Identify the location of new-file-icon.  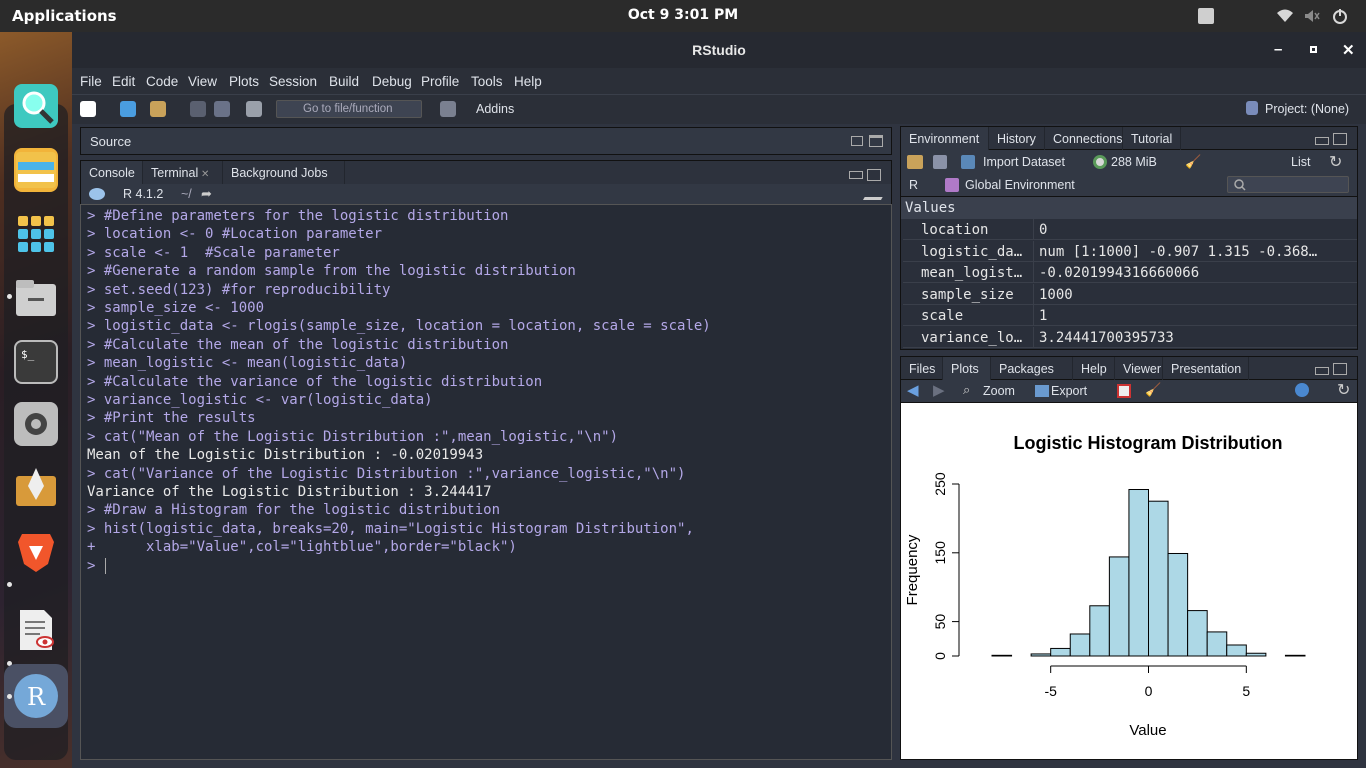
(88, 109).